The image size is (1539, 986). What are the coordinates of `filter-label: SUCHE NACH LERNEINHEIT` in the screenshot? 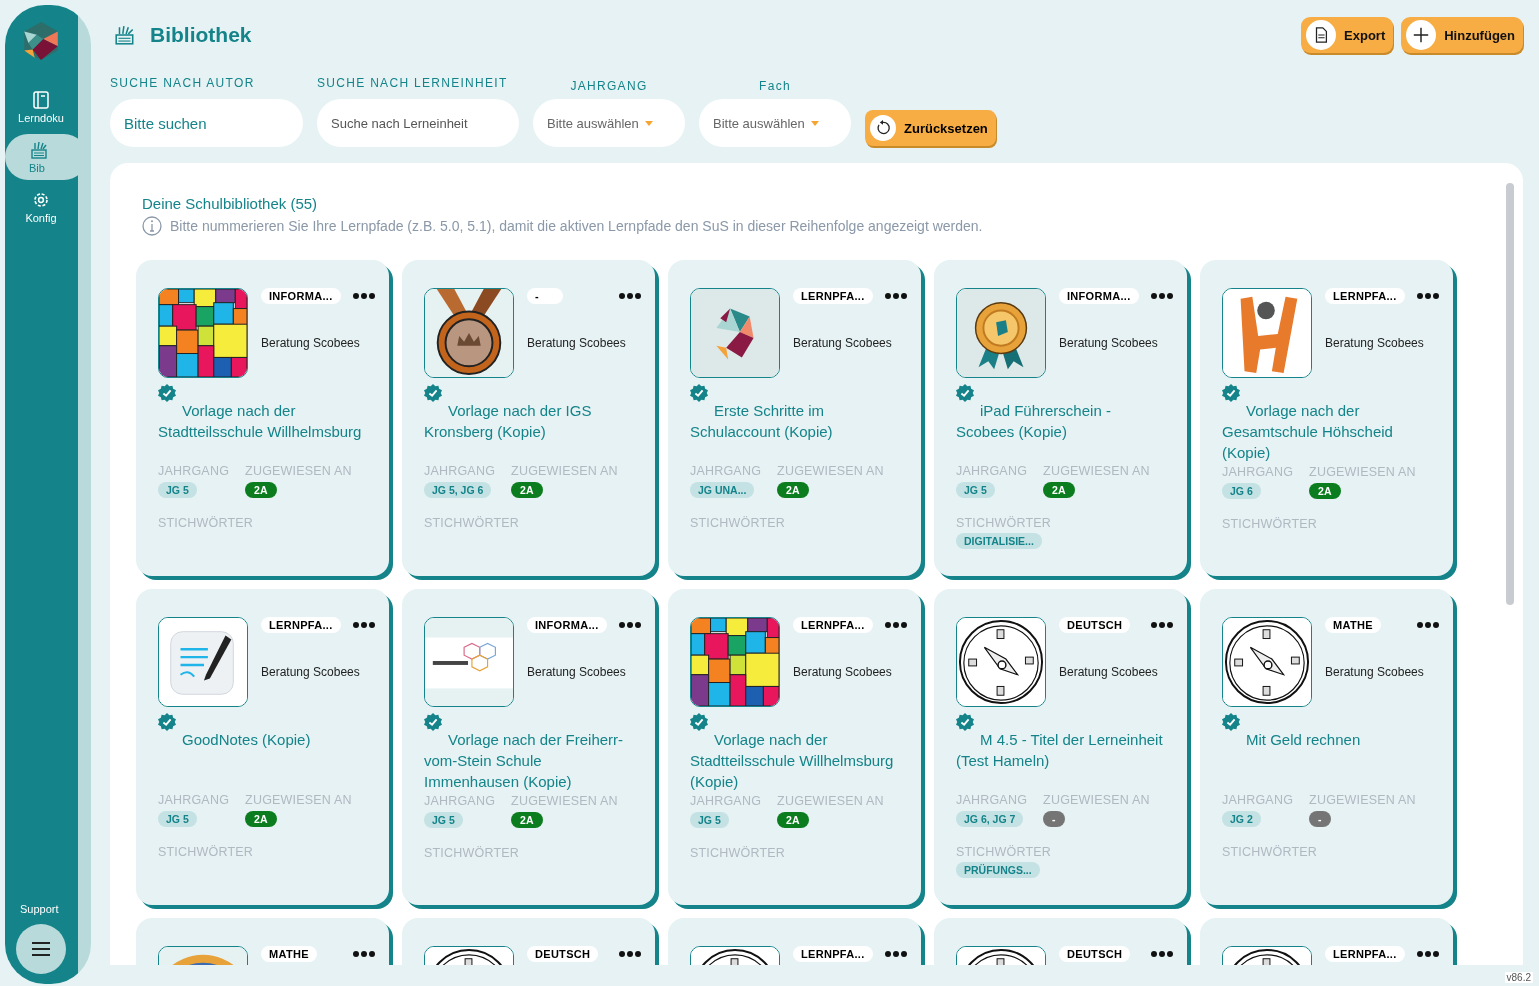 It's located at (413, 83).